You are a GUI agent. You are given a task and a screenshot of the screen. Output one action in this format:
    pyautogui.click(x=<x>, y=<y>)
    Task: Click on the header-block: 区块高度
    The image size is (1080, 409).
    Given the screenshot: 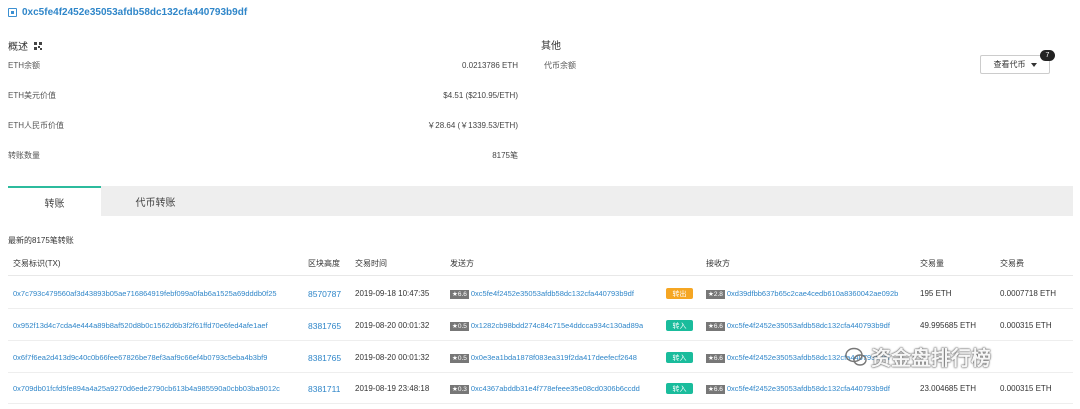 What is the action you would take?
    pyautogui.click(x=324, y=263)
    